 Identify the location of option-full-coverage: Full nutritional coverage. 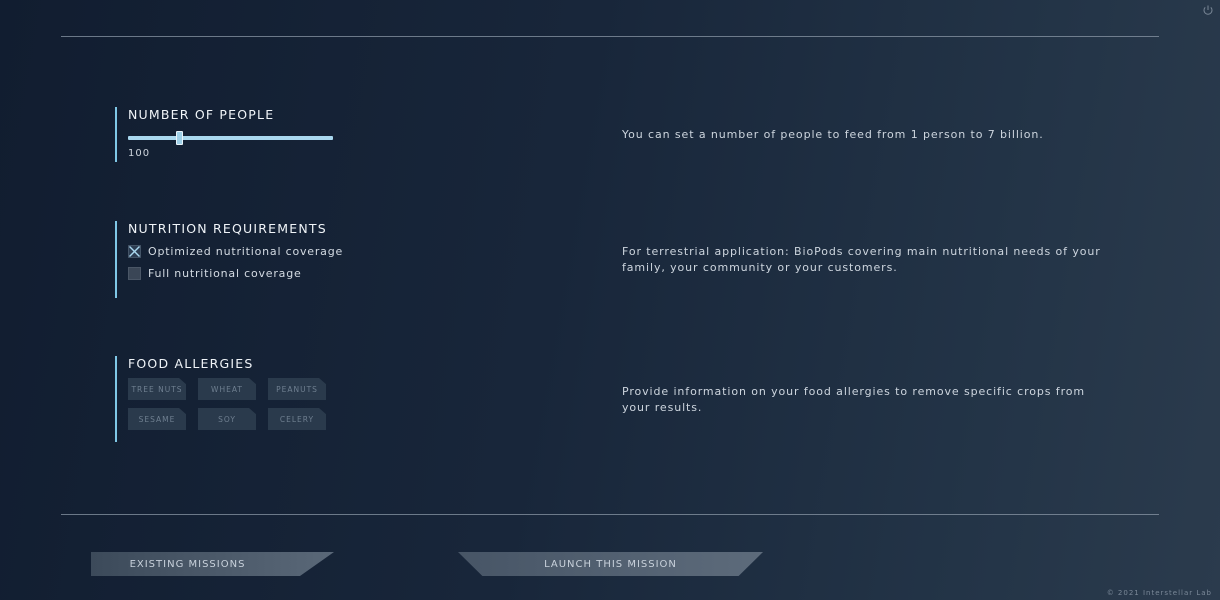
(251, 273).